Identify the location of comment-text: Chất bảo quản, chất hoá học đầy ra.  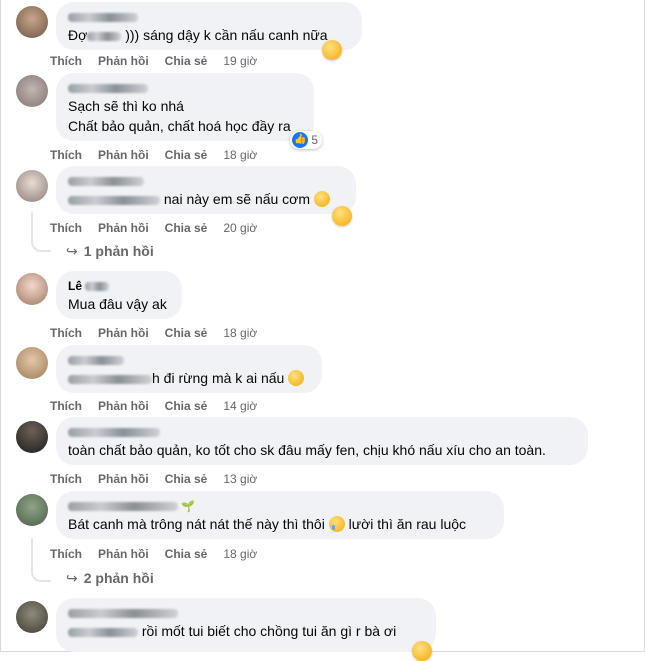
(179, 126).